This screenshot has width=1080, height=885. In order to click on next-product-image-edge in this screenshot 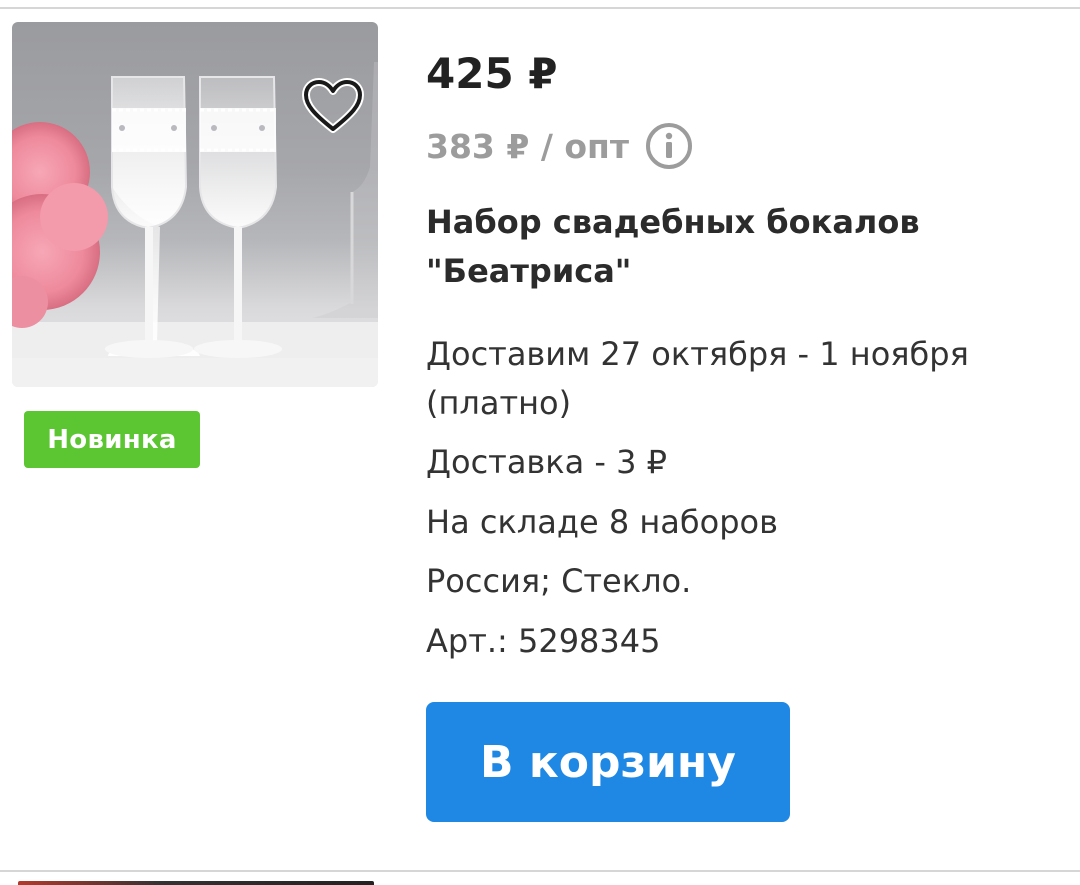, I will do `click(196, 883)`.